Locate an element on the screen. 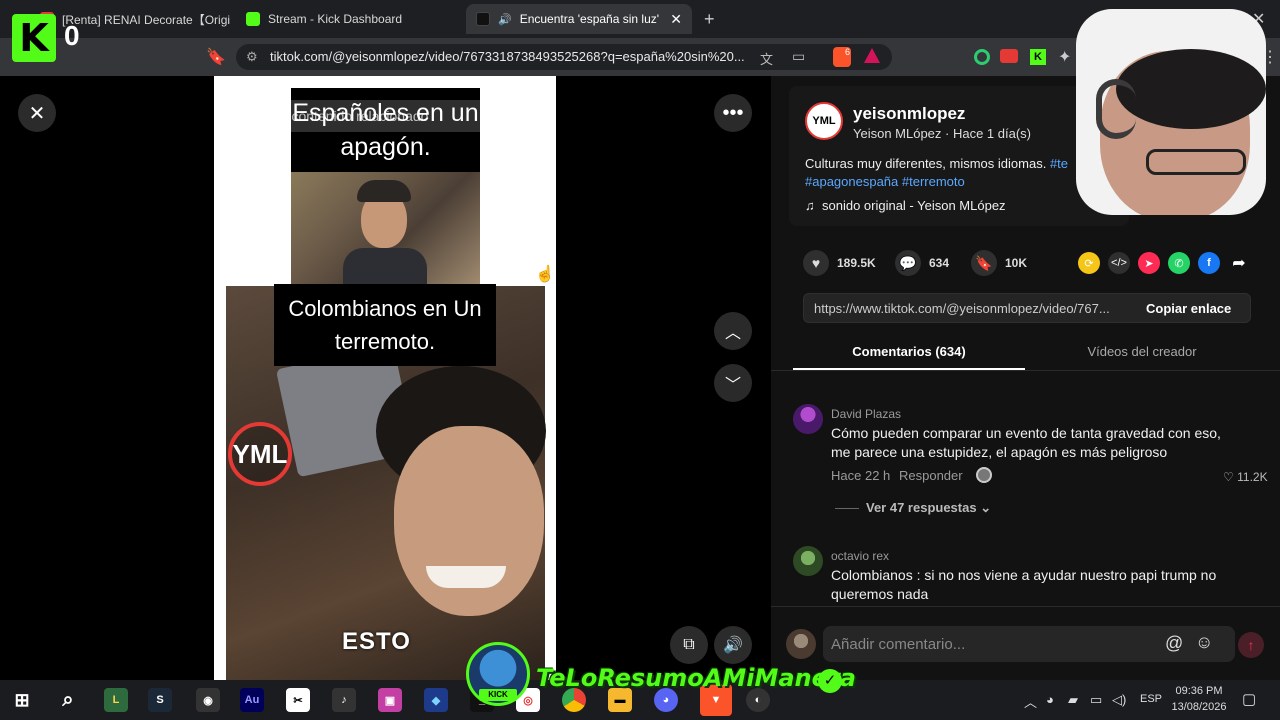 The height and width of the screenshot is (720, 1280). picture-in-picture-icon: ⧉ is located at coordinates (689, 645).